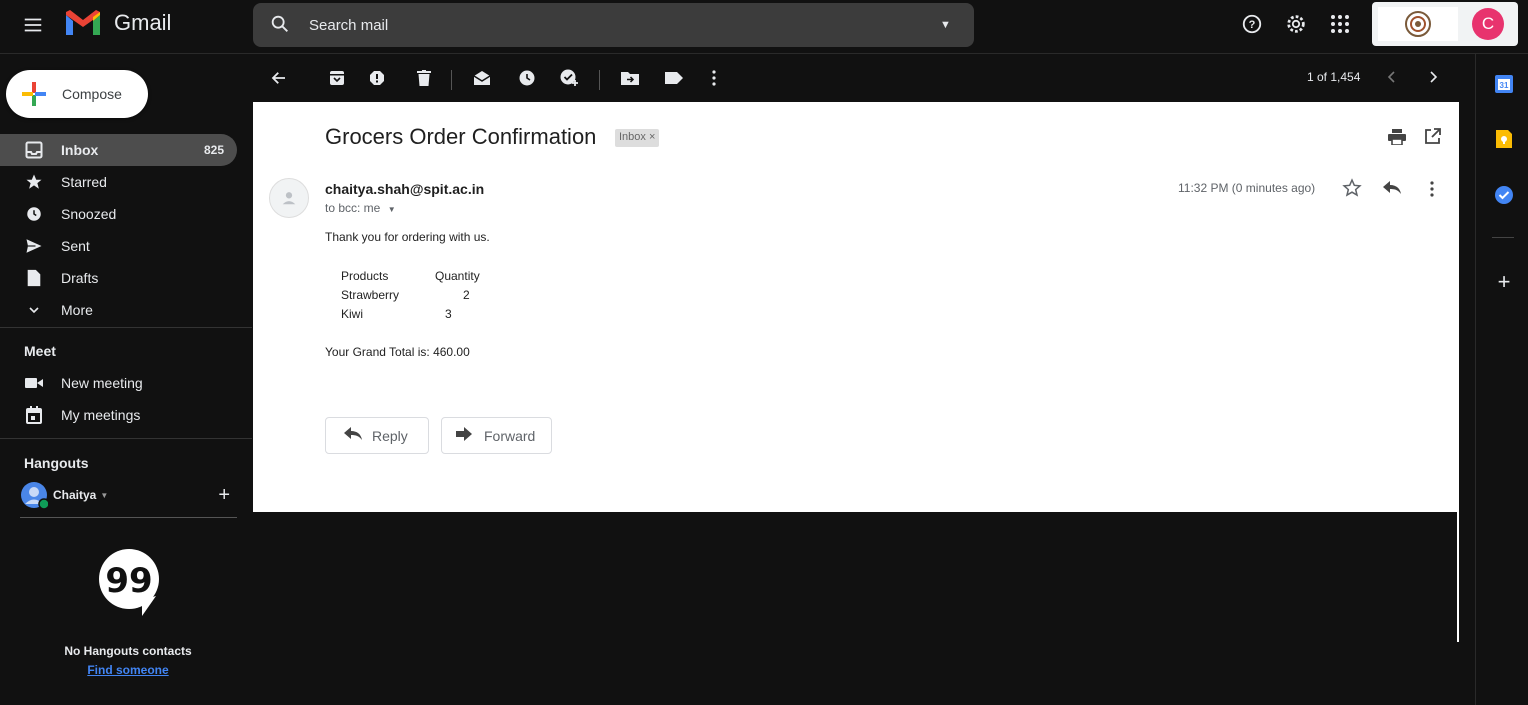  What do you see at coordinates (1334, 77) in the screenshot?
I see `pagination-text: 1 of 1,454` at bounding box center [1334, 77].